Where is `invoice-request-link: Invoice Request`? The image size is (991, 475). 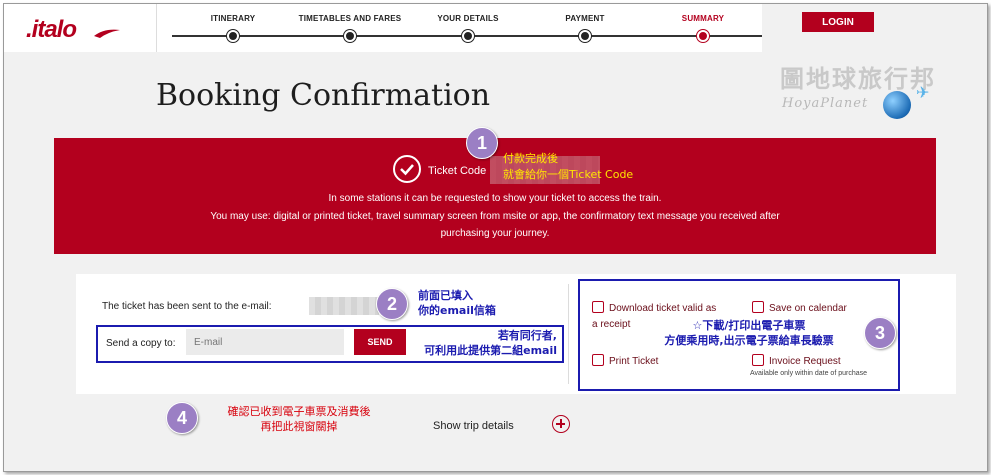 invoice-request-link: Invoice Request is located at coordinates (796, 360).